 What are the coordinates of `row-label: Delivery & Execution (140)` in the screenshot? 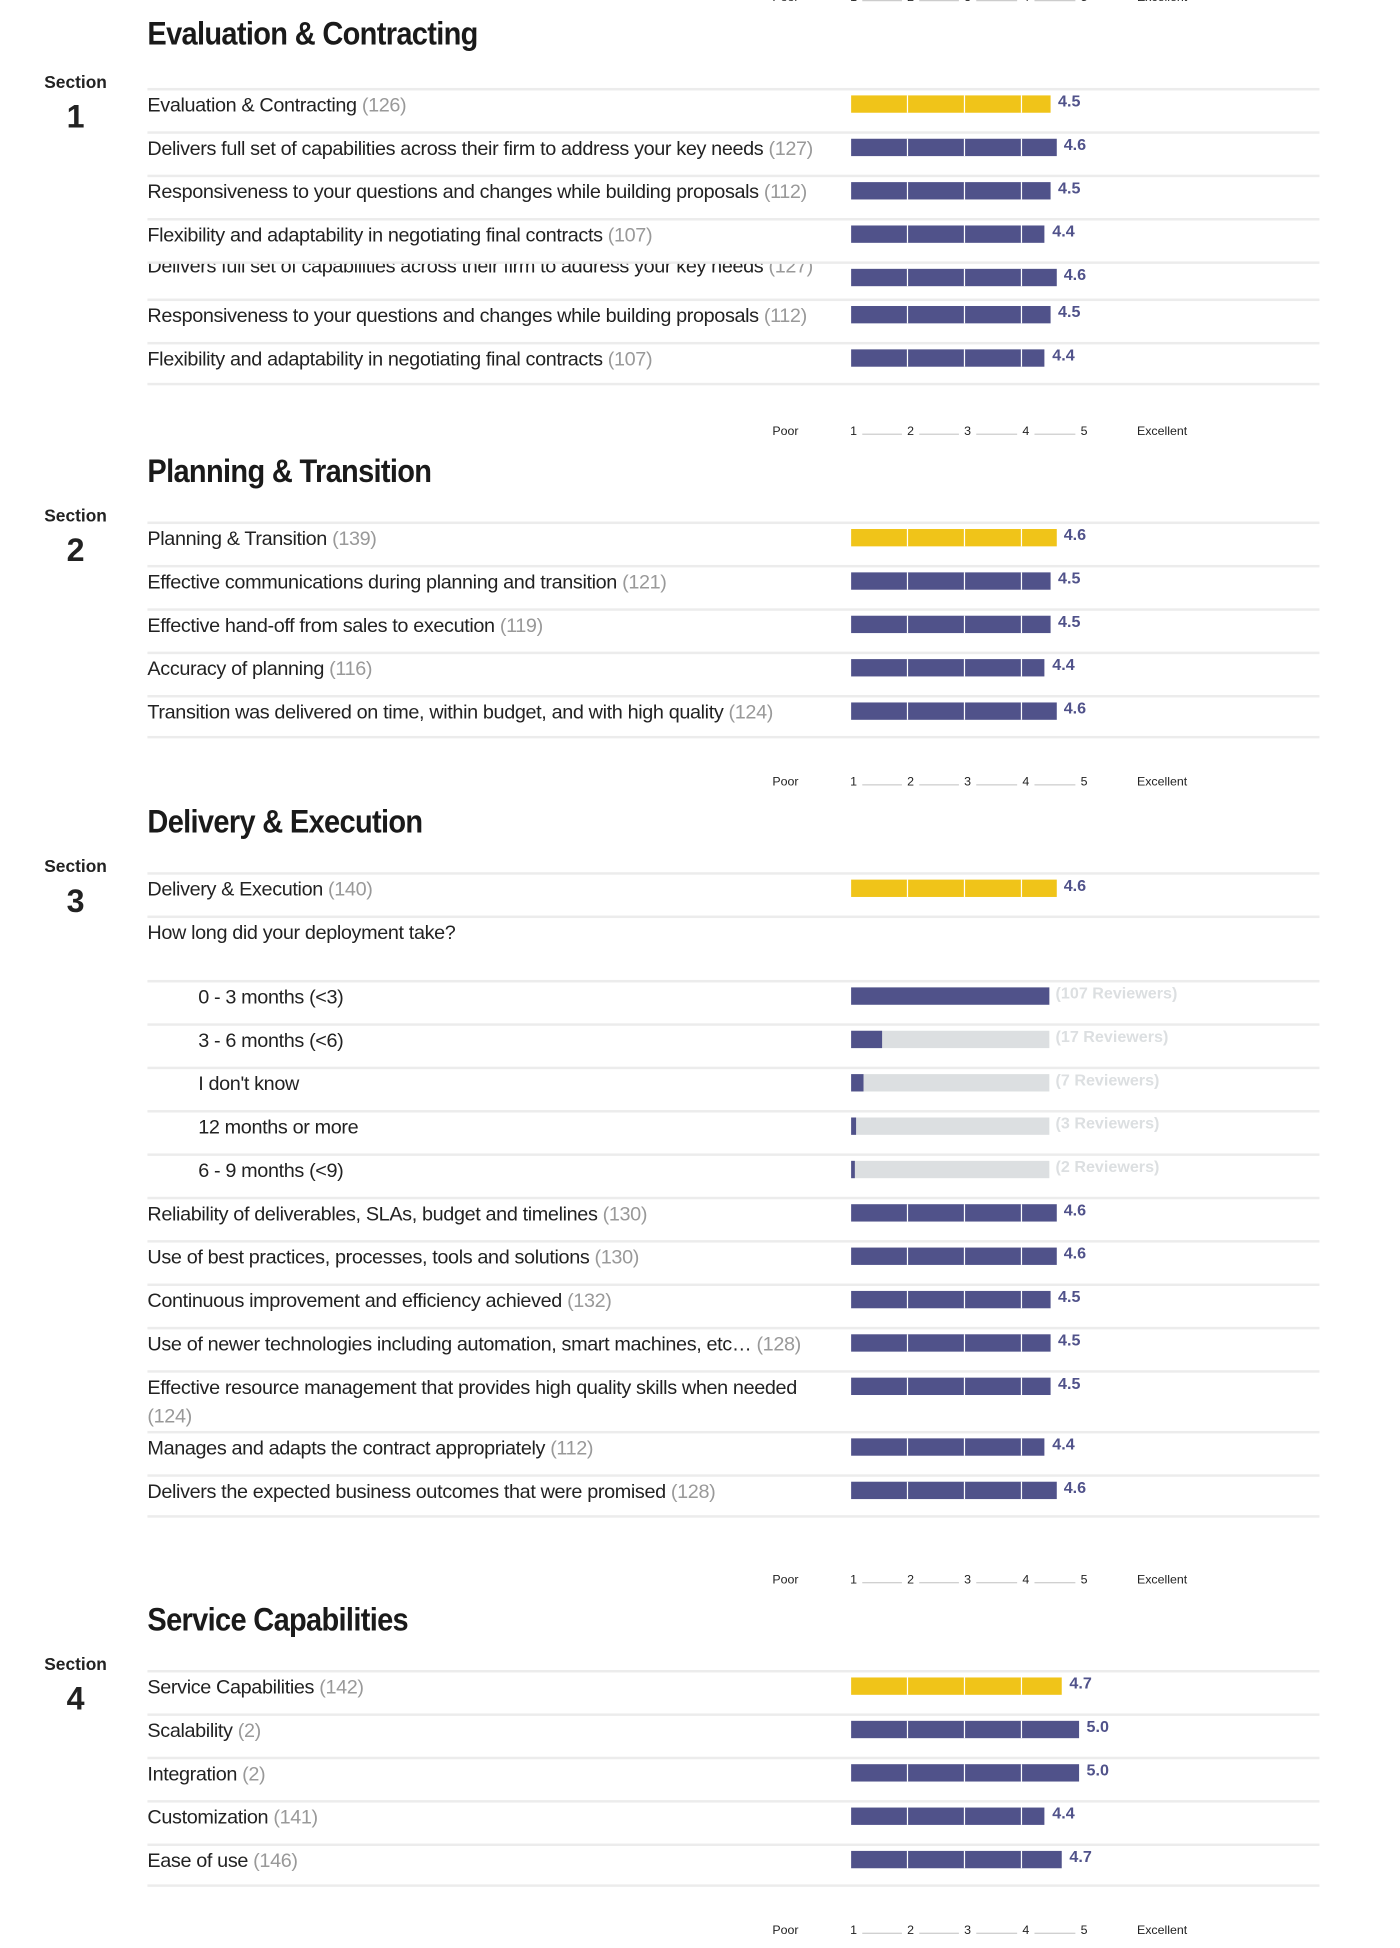 It's located at (481, 890).